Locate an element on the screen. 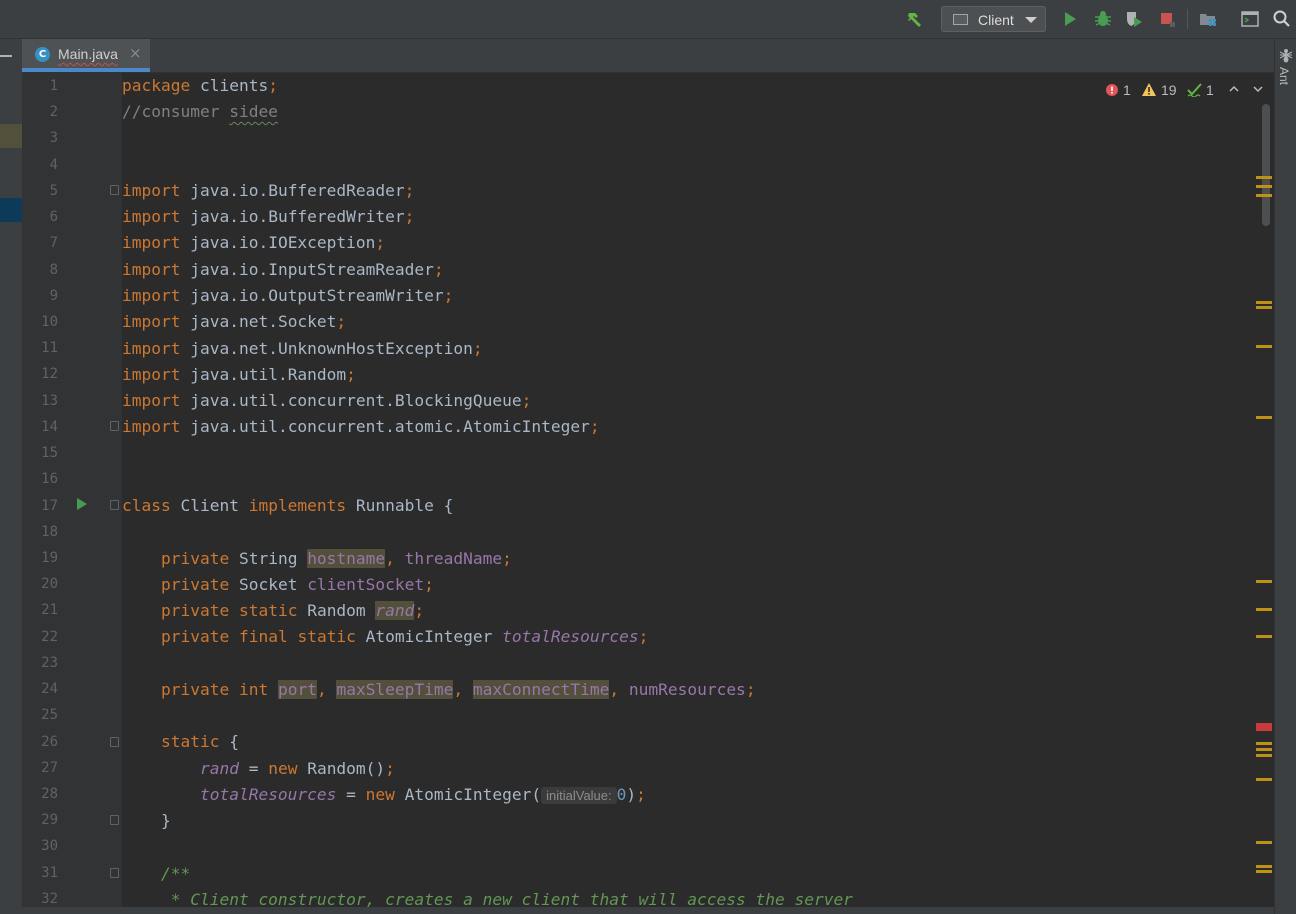  typo-count: 1 is located at coordinates (1210, 90).